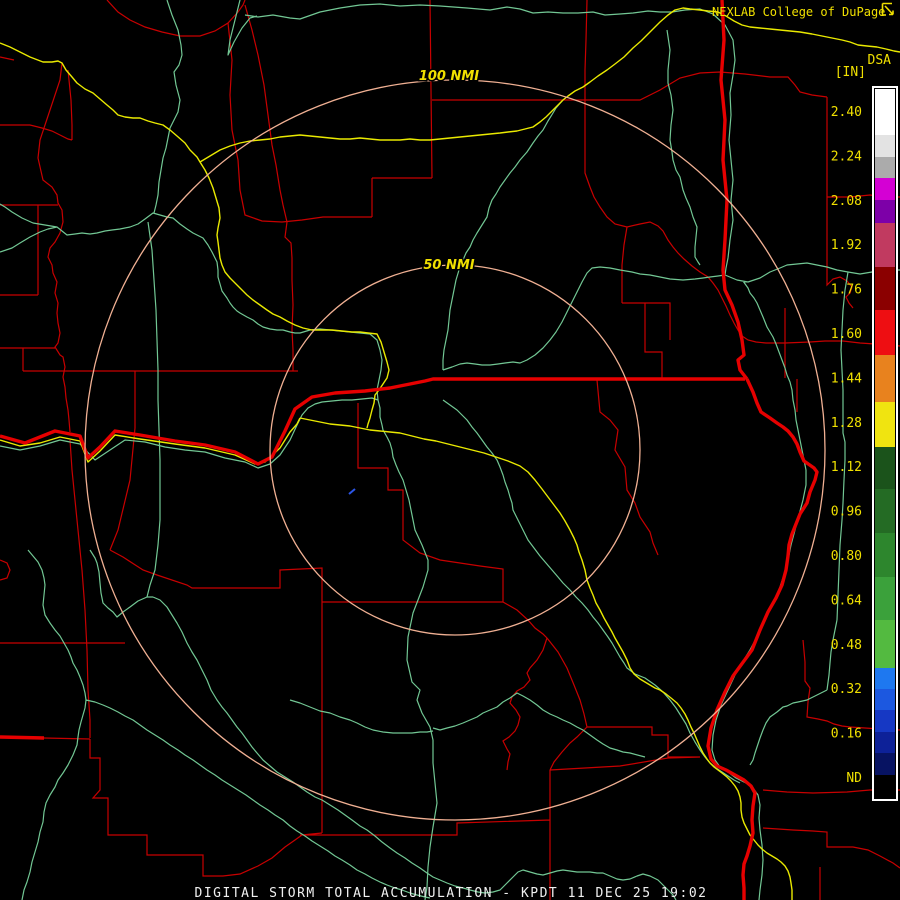 The image size is (900, 900). I want to click on nexlab-watermark: NEXLAB College of DuPage, so click(798, 12).